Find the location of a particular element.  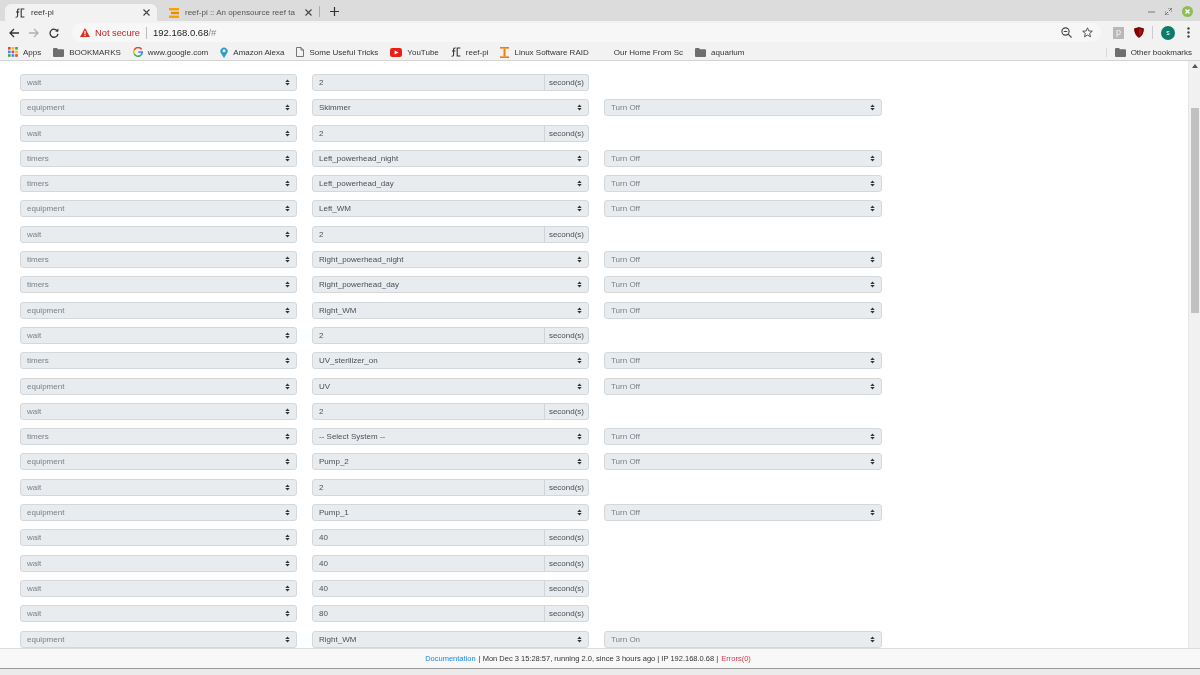

bookmark-item: Some Useful Tricks is located at coordinates (337, 52).